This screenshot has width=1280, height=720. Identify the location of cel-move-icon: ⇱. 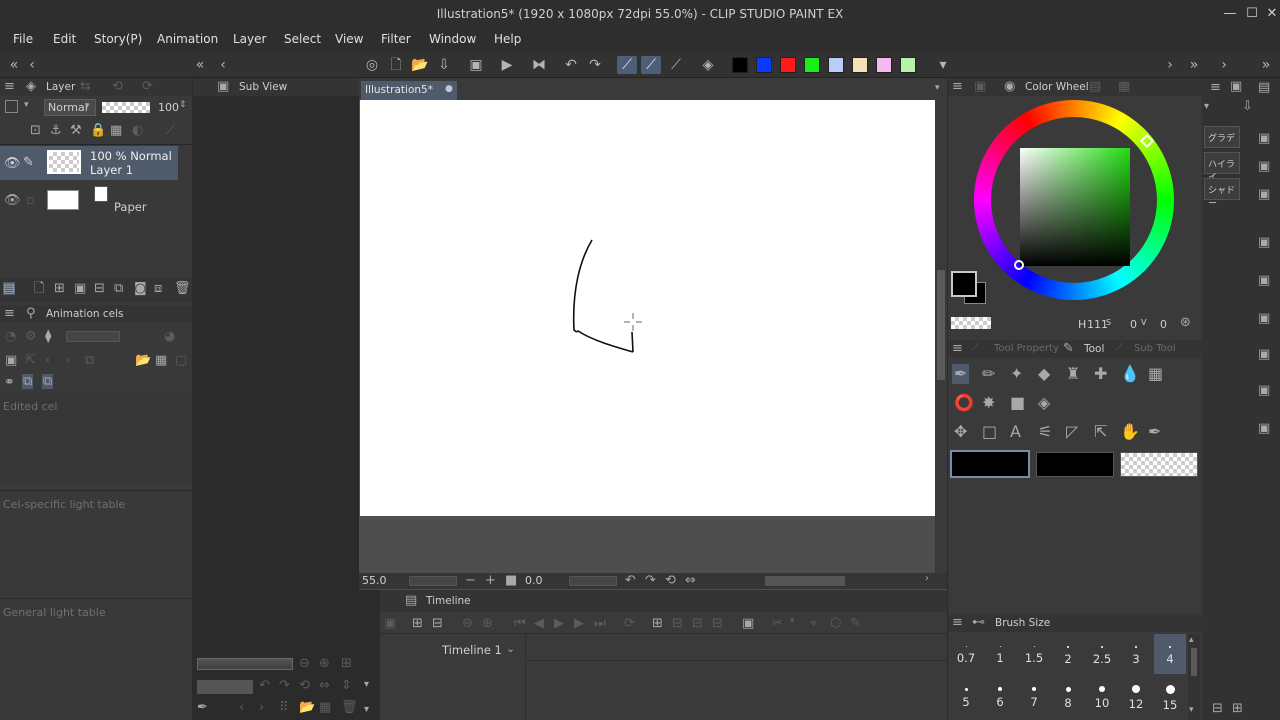
(30, 360).